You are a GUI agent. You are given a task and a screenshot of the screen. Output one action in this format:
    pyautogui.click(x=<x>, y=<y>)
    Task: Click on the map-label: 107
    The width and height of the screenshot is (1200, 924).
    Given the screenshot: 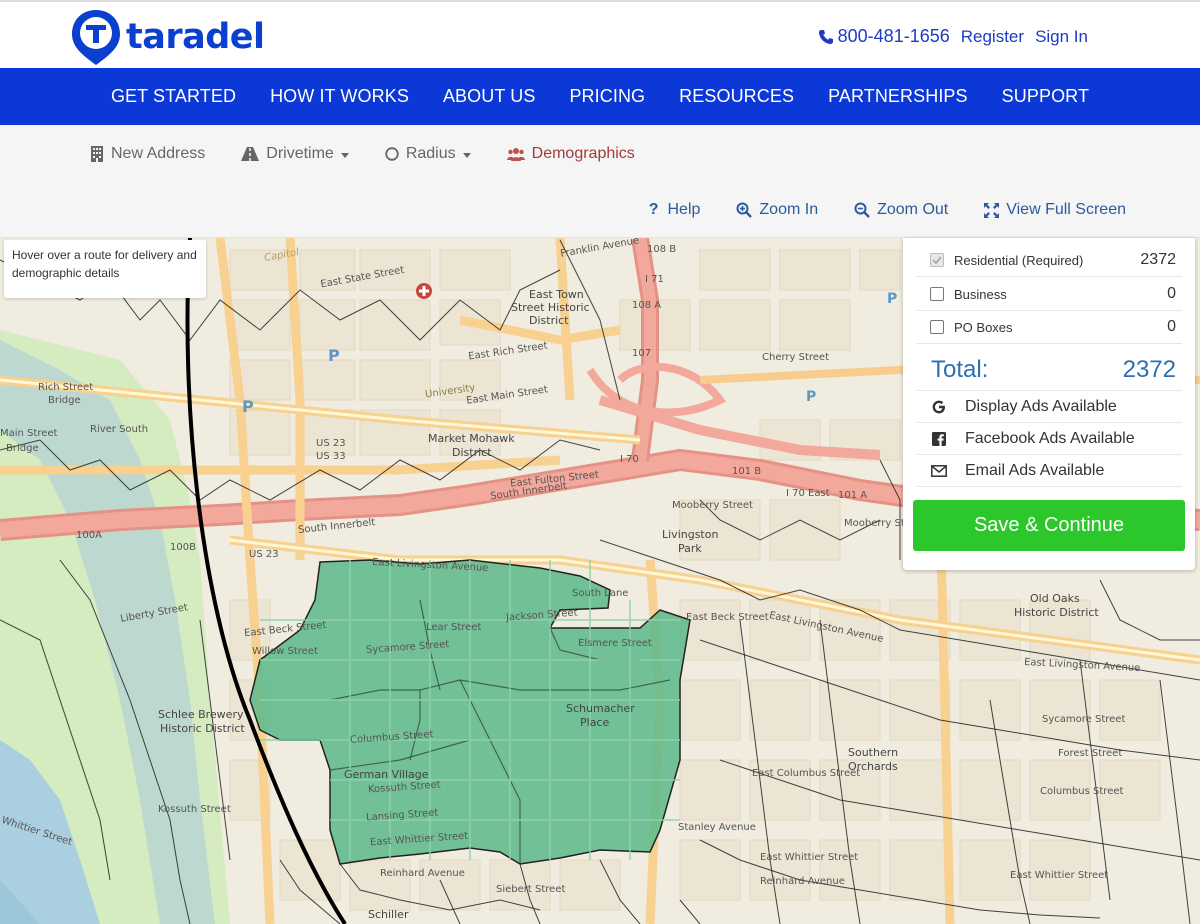 What is the action you would take?
    pyautogui.click(x=642, y=353)
    